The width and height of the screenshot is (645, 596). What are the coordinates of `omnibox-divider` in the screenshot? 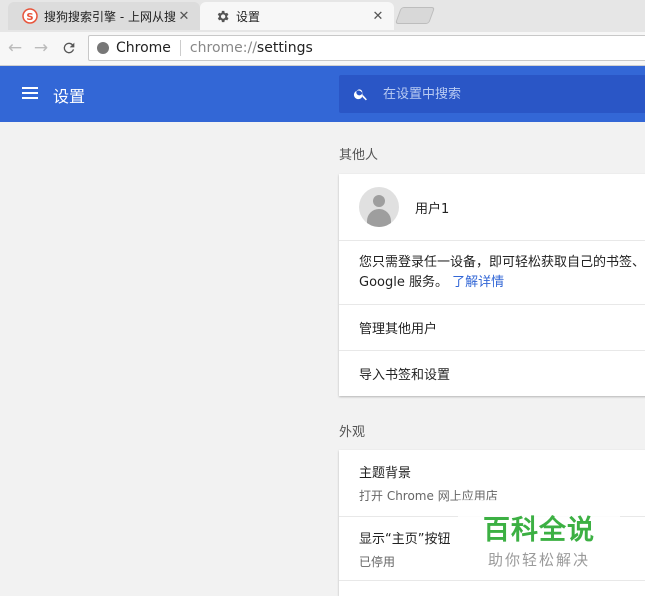 It's located at (180, 48).